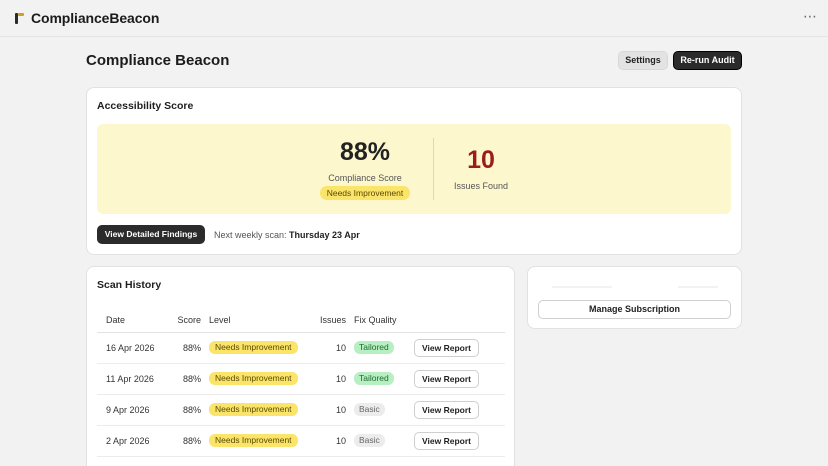 This screenshot has width=828, height=466. Describe the element at coordinates (133, 320) in the screenshot. I see `column-header-date: Date` at that location.